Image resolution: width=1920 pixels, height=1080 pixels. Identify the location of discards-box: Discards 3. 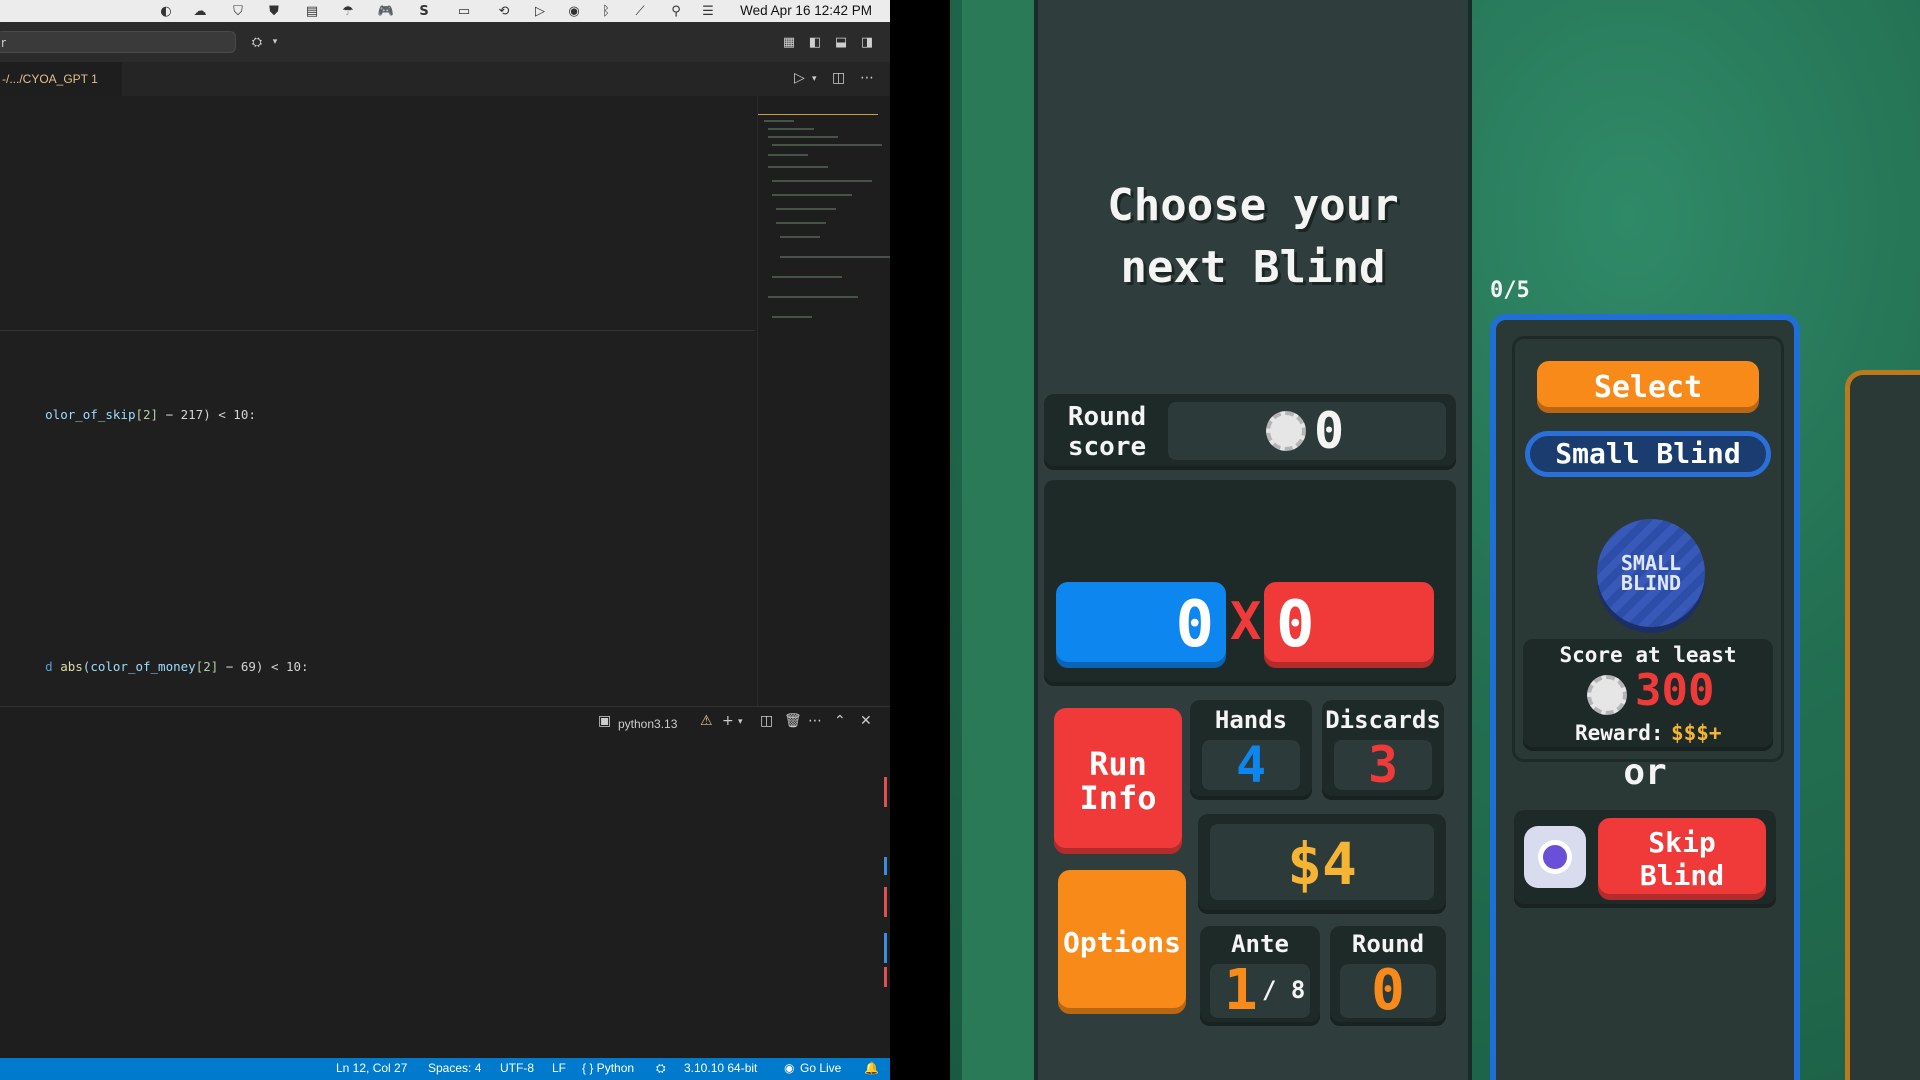
(1383, 750).